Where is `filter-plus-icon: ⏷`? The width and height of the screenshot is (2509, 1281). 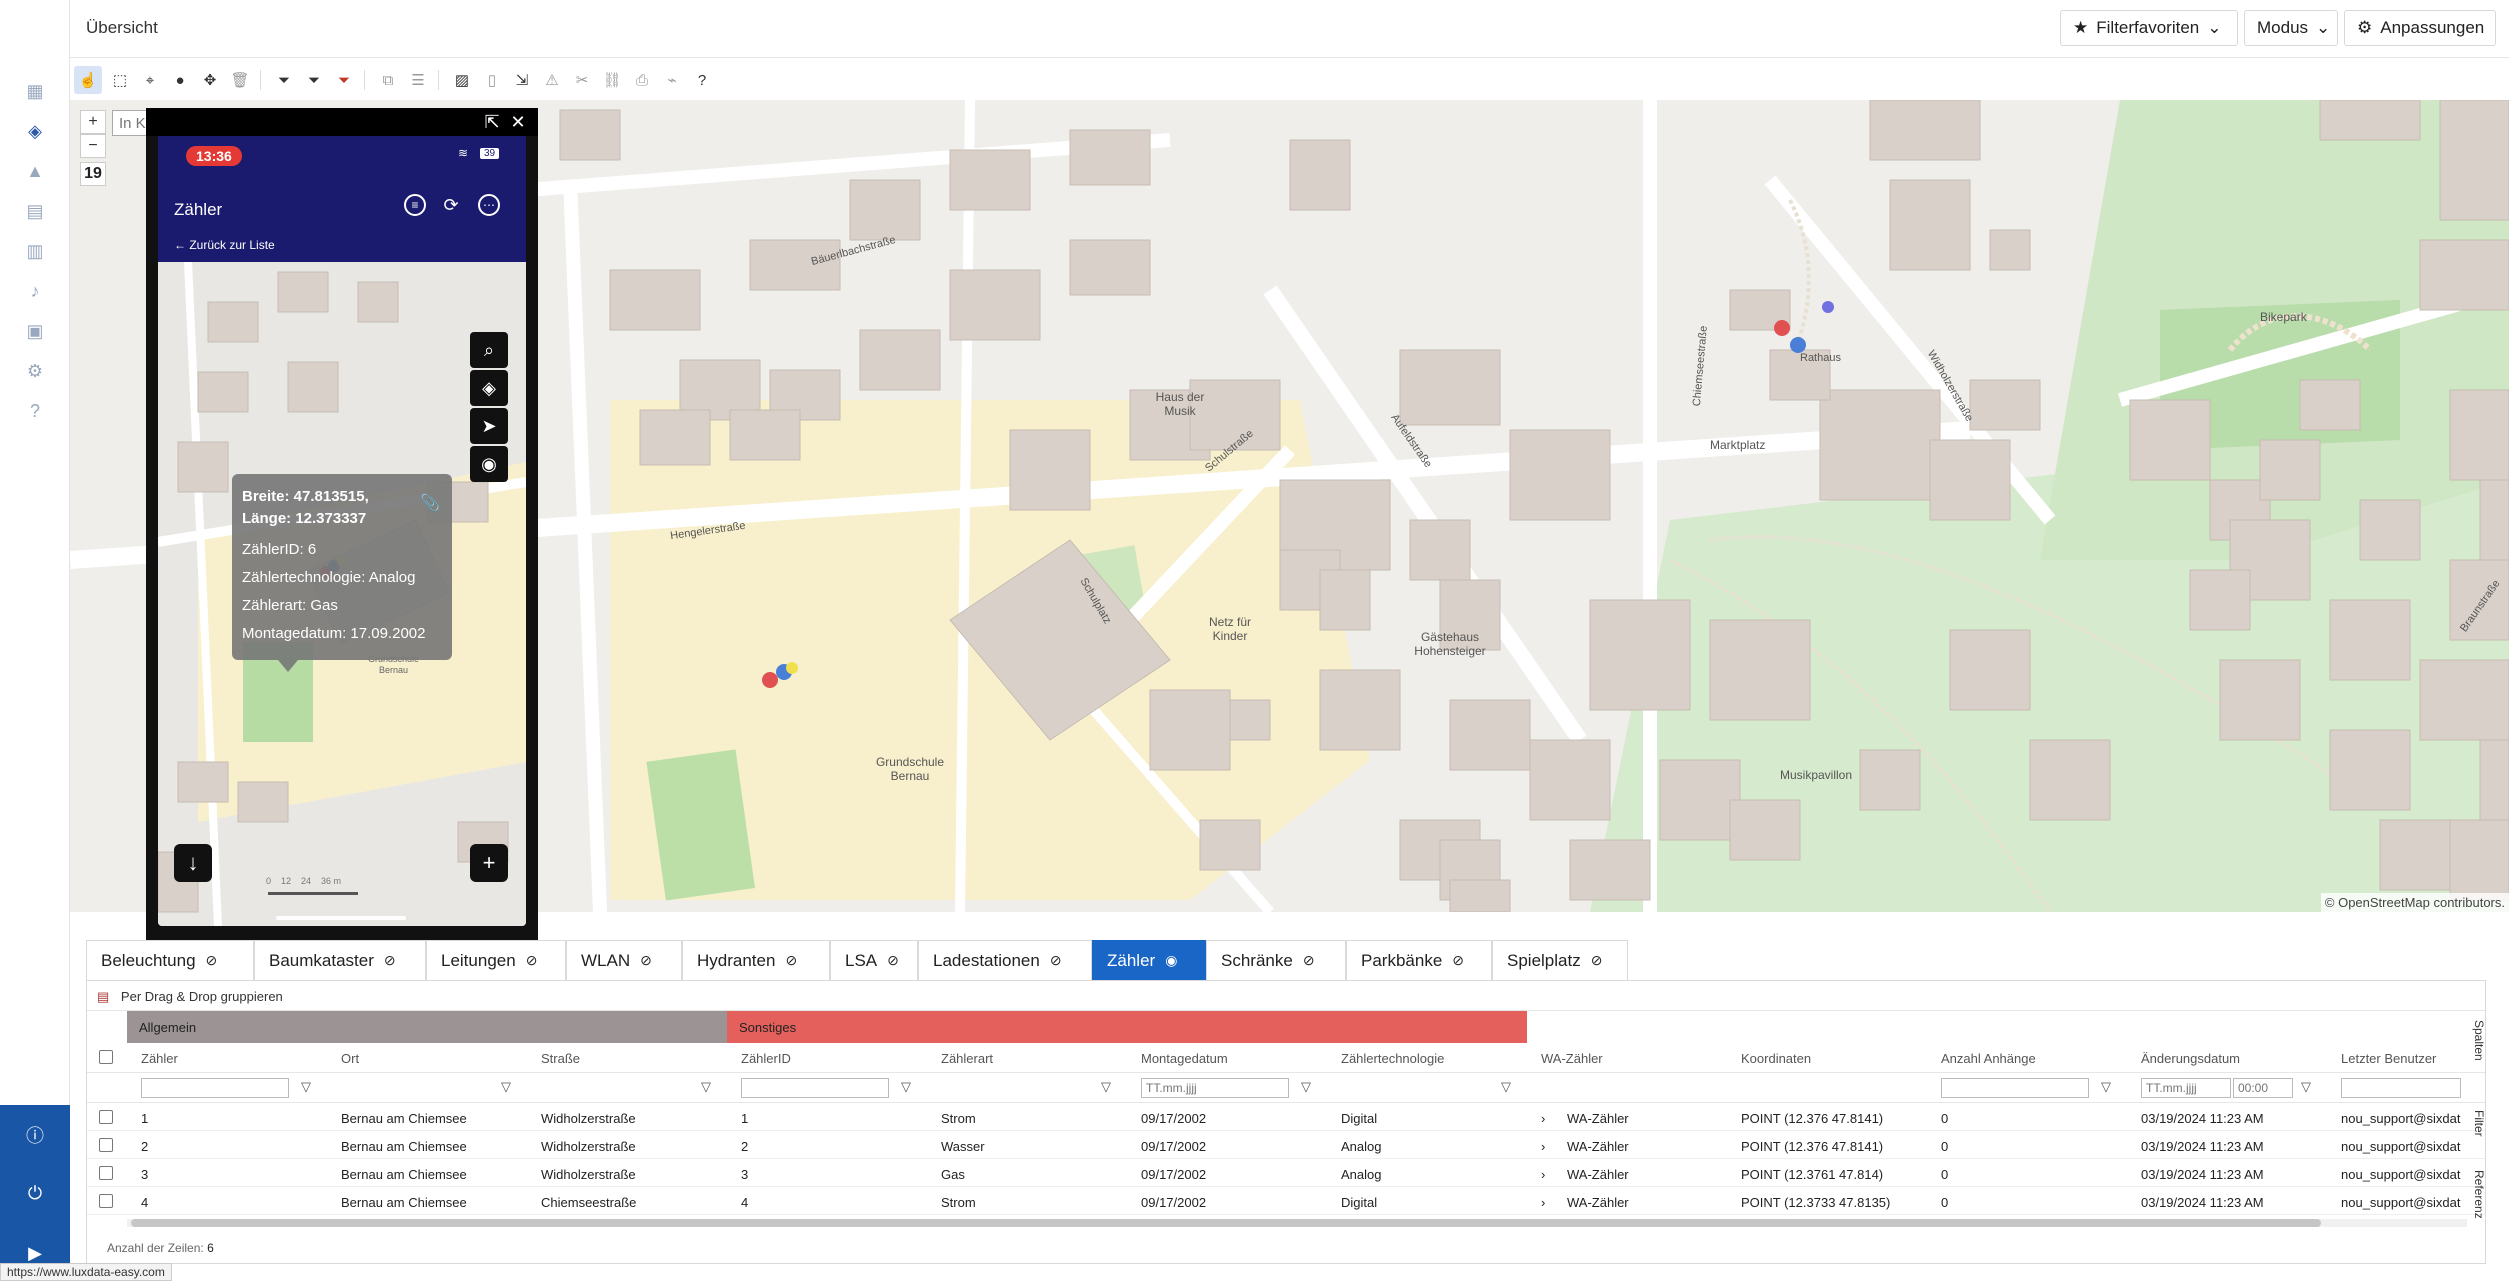 filter-plus-icon: ⏷ is located at coordinates (314, 80).